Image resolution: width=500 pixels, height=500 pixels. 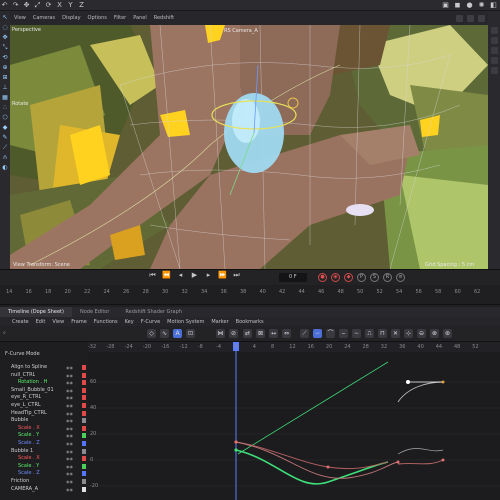 What do you see at coordinates (120, 18) in the screenshot?
I see `menu-filter: Filter` at bounding box center [120, 18].